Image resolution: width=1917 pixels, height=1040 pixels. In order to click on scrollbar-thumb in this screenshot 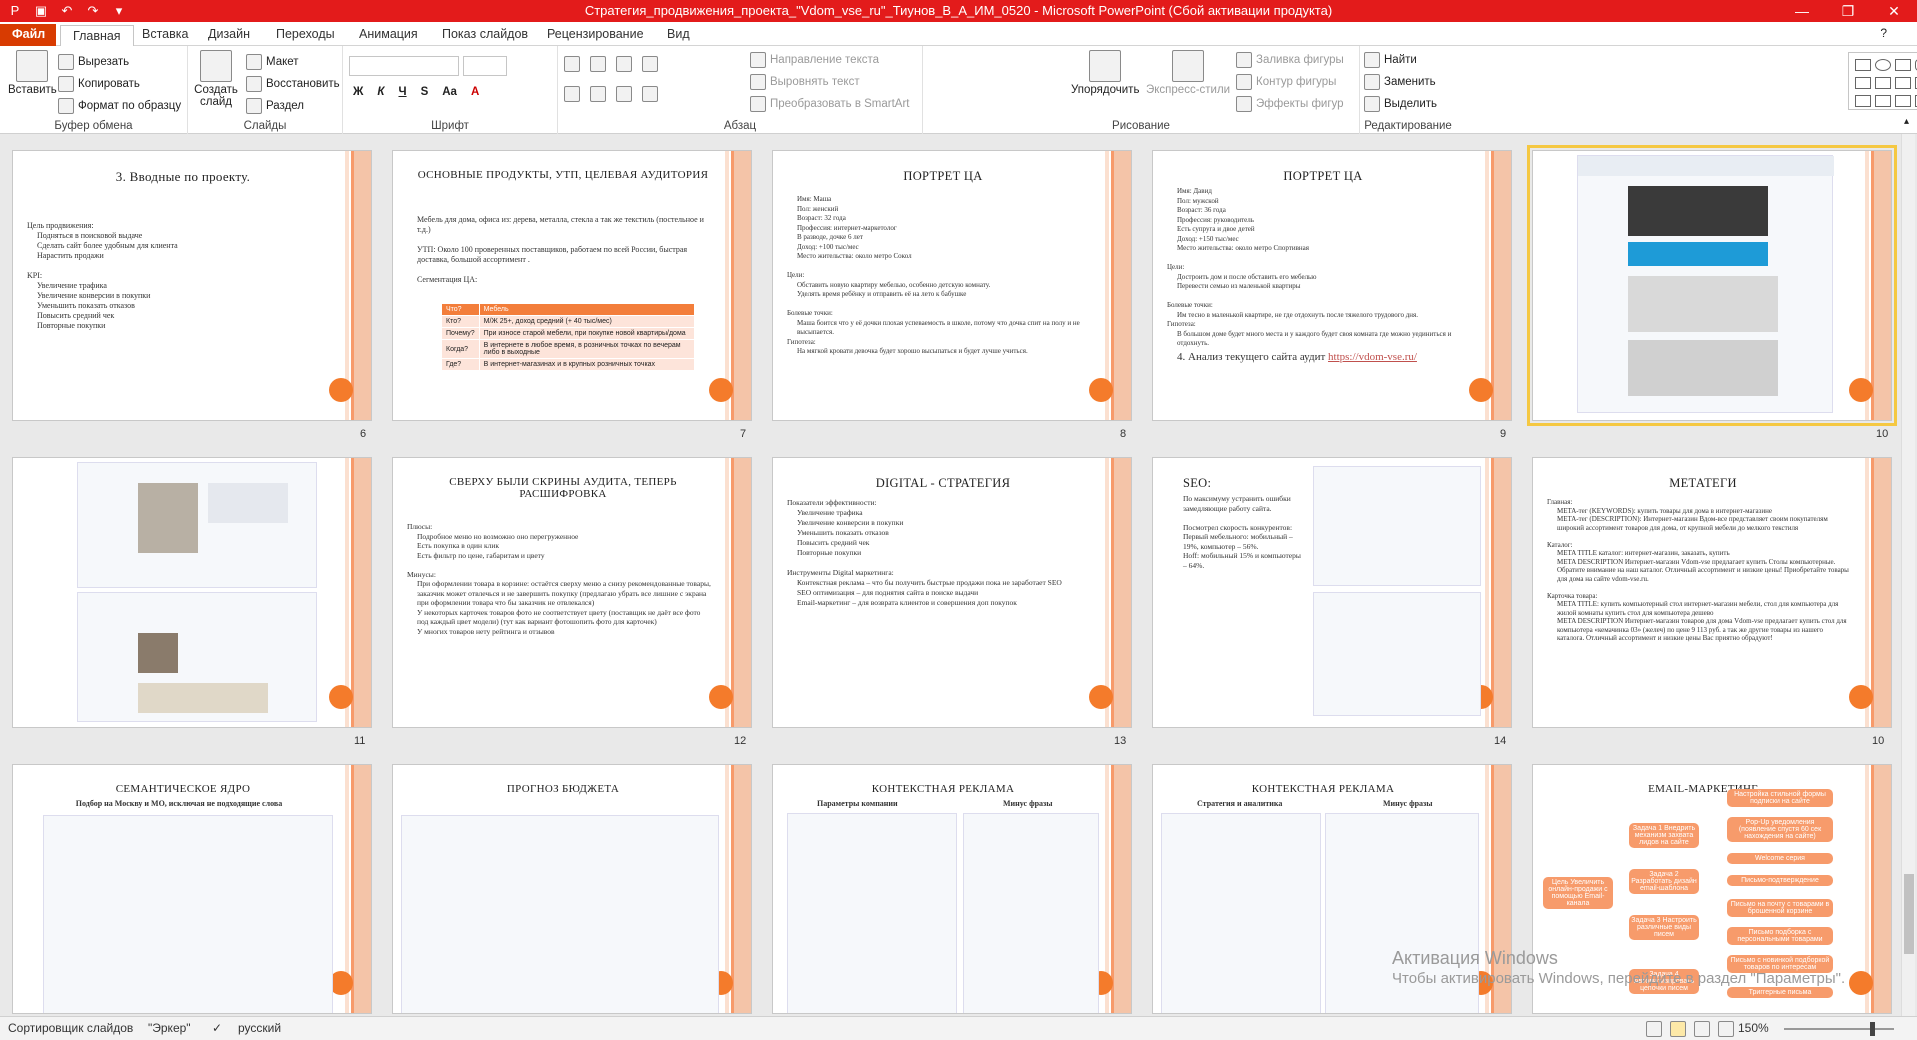, I will do `click(1909, 914)`.